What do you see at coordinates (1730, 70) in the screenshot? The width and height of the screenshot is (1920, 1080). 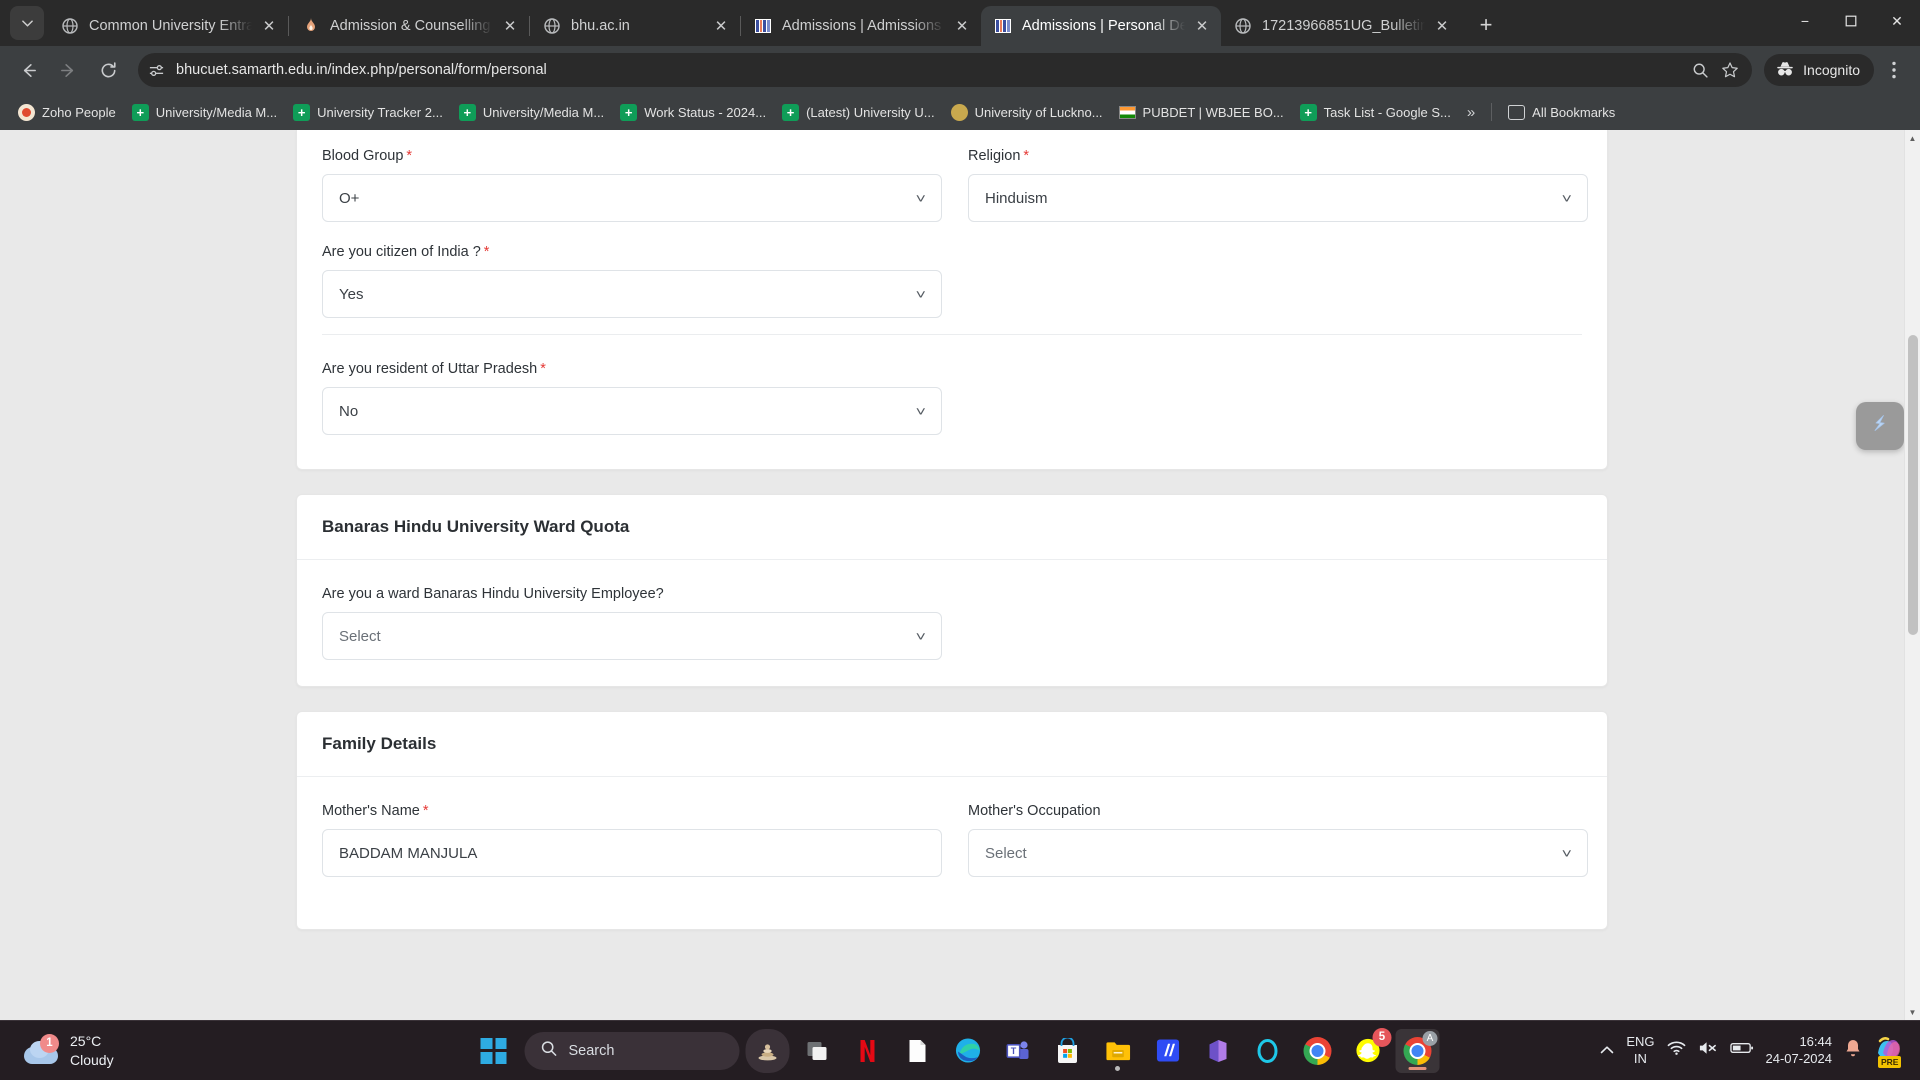 I see `star-icon` at bounding box center [1730, 70].